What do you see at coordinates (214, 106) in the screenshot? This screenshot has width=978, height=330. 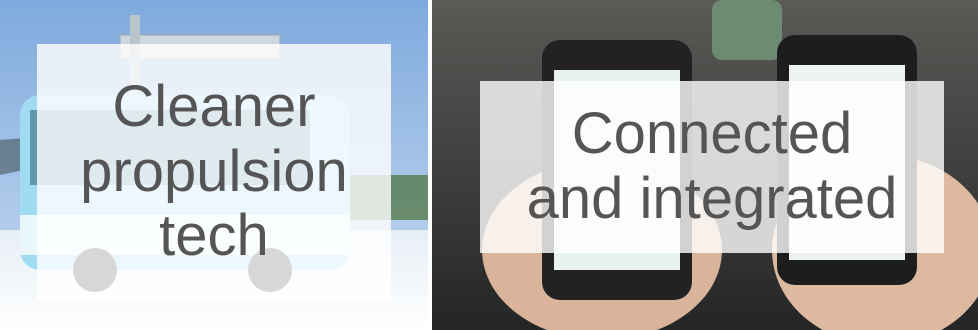 I see `caption-line: Cleaner` at bounding box center [214, 106].